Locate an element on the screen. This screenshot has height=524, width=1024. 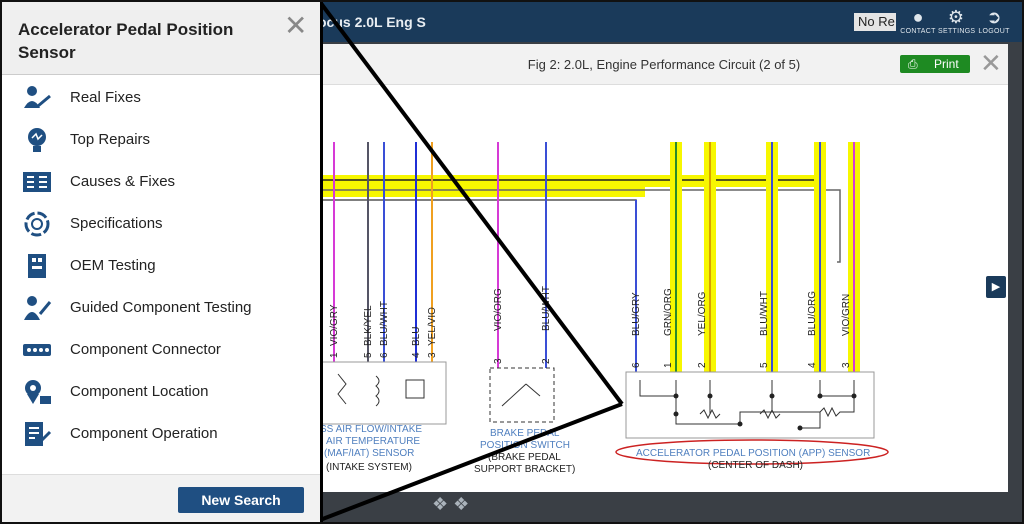
menu-item-oem-testing: OEM Testing is located at coordinates (161, 266).